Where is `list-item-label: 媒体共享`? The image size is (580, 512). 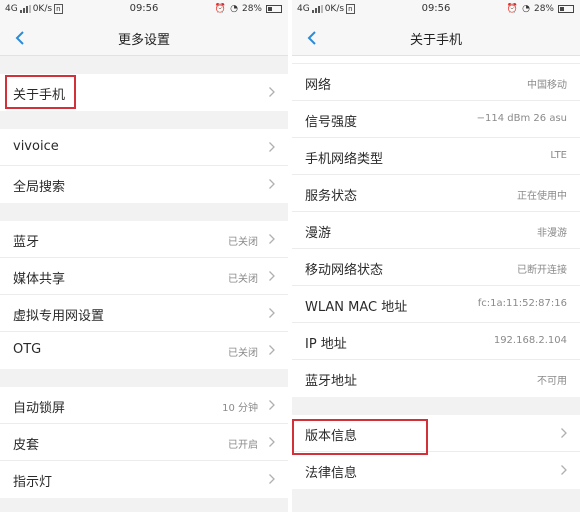
list-item-label: 媒体共享 is located at coordinates (39, 279).